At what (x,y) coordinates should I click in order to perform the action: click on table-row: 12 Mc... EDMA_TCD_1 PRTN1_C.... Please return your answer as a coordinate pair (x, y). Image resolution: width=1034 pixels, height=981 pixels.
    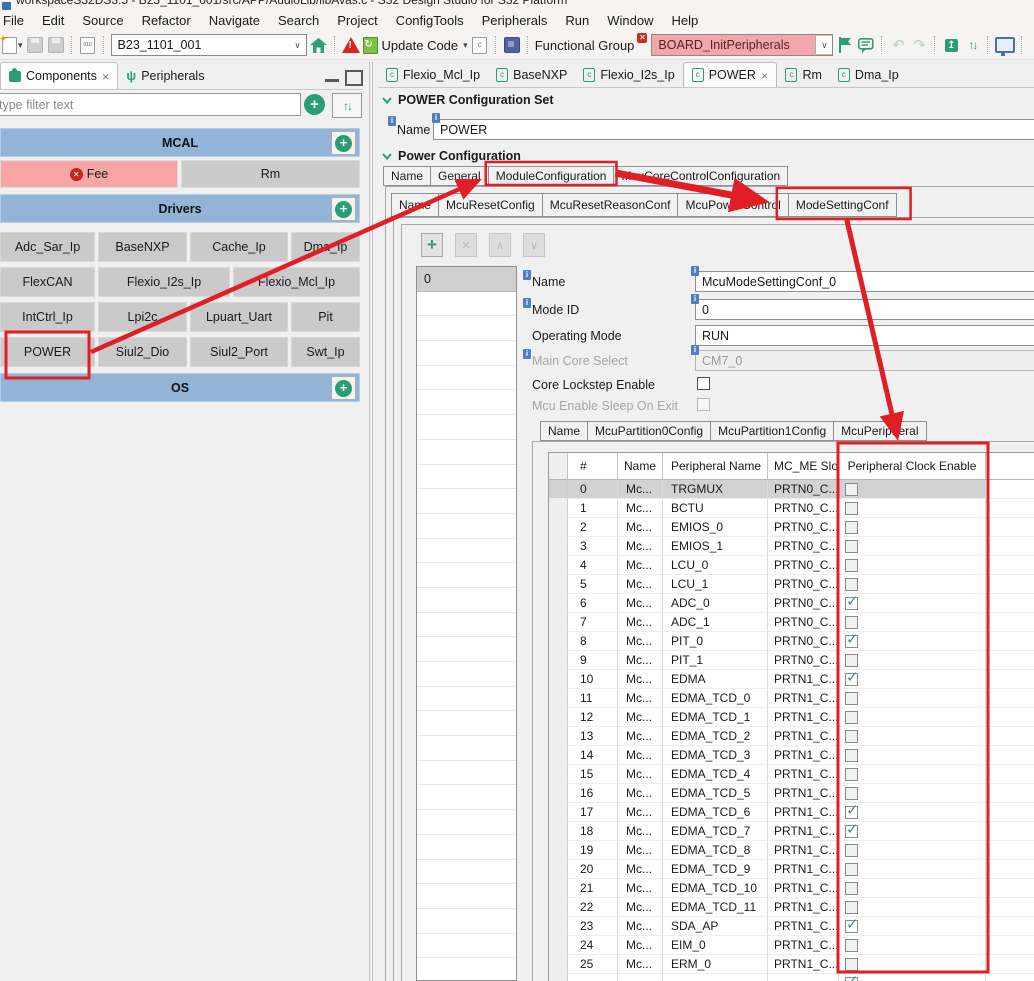
    Looking at the image, I should click on (791, 717).